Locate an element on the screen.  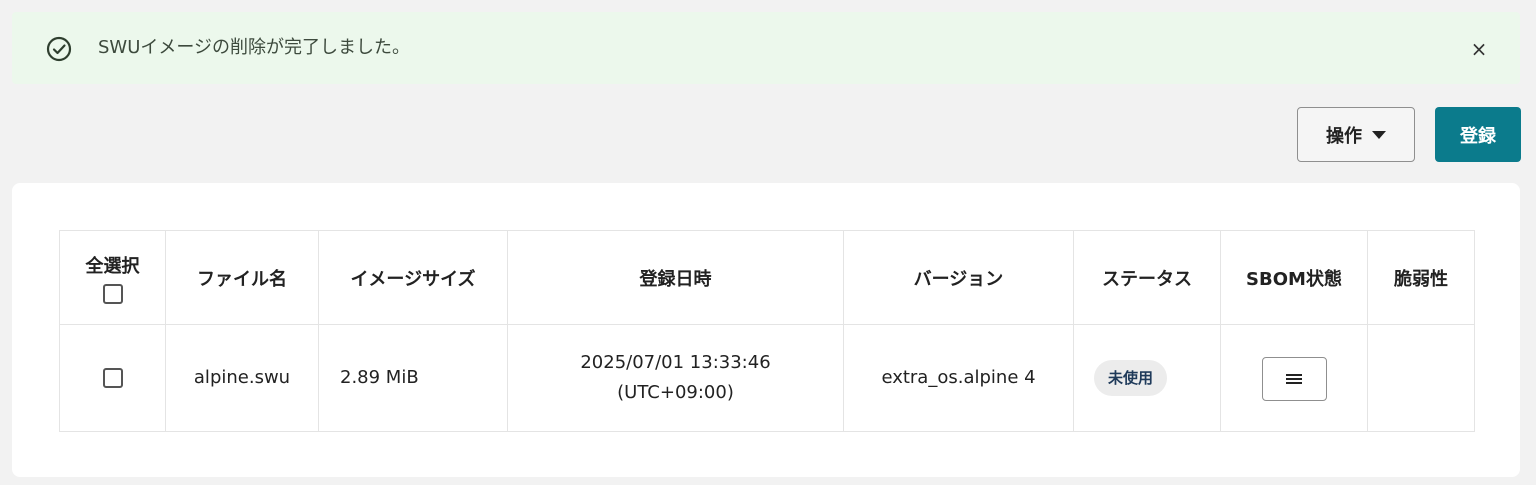
row-checkbox is located at coordinates (112, 378).